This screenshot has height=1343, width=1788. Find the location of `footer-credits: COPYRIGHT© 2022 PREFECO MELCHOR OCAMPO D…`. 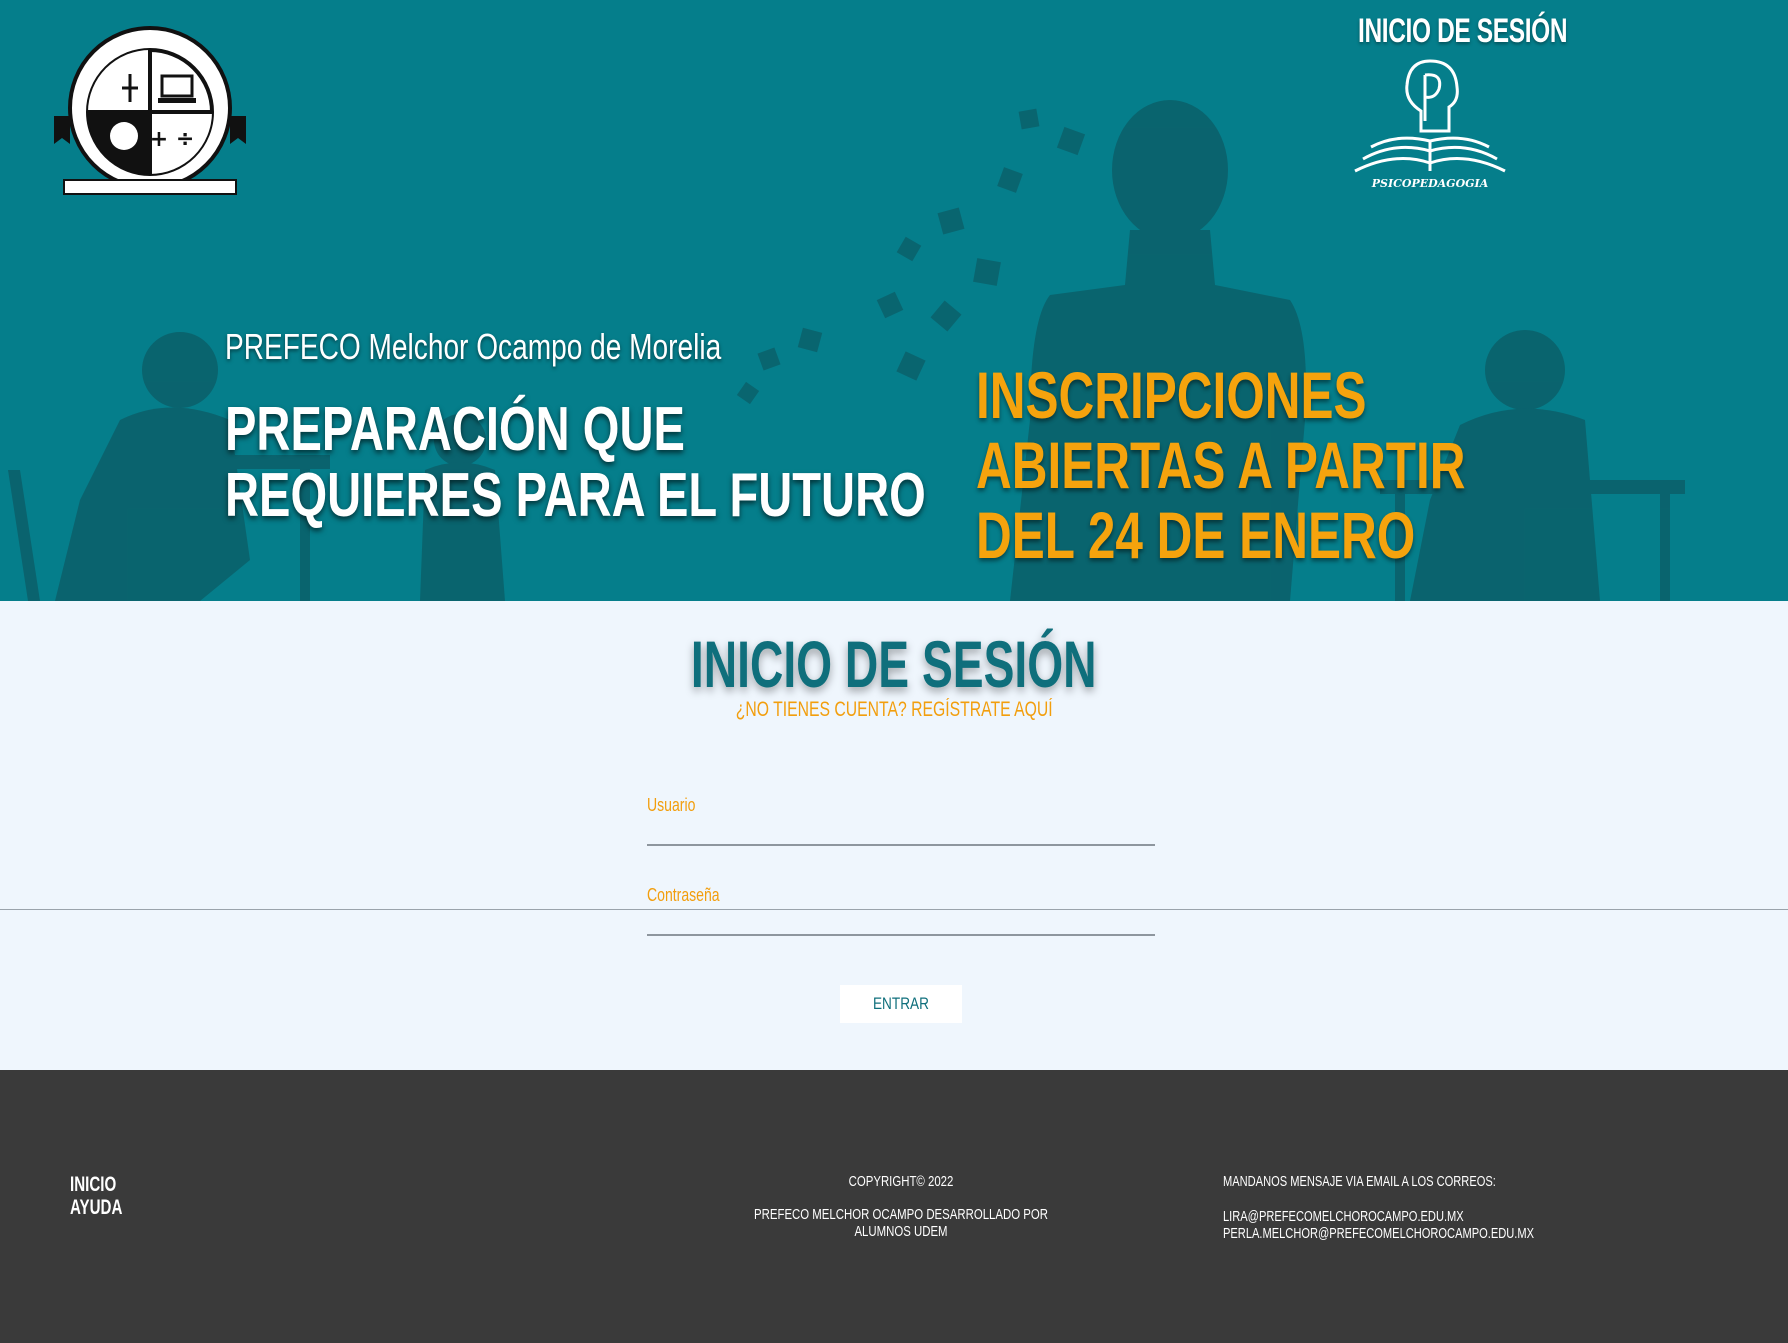

footer-credits: COPYRIGHT© 2022 PREFECO MELCHOR OCAMPO D… is located at coordinates (901, 1206).